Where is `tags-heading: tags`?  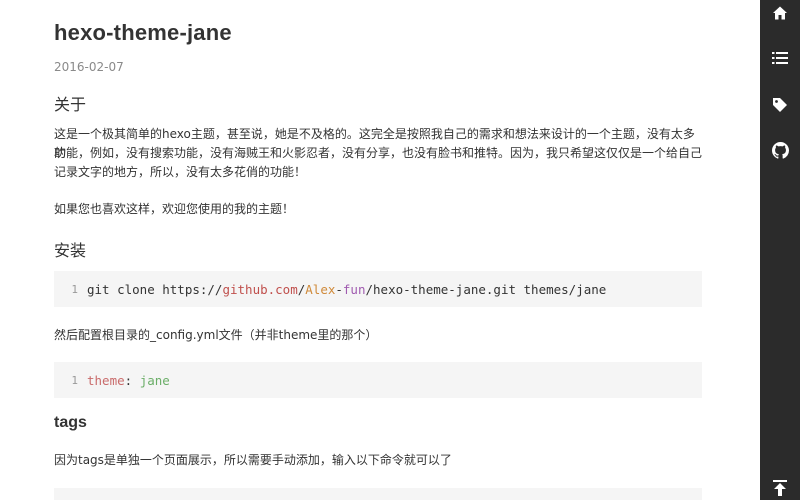
tags-heading: tags is located at coordinates (70, 422).